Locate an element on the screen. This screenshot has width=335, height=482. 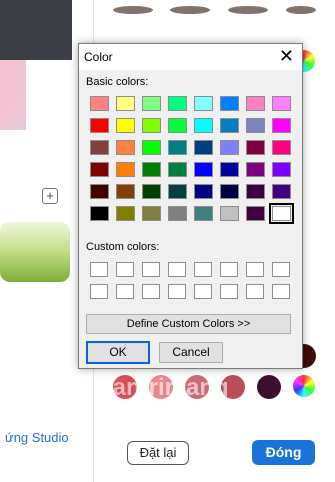
thumbnail-white-overlay is located at coordinates (49, 95).